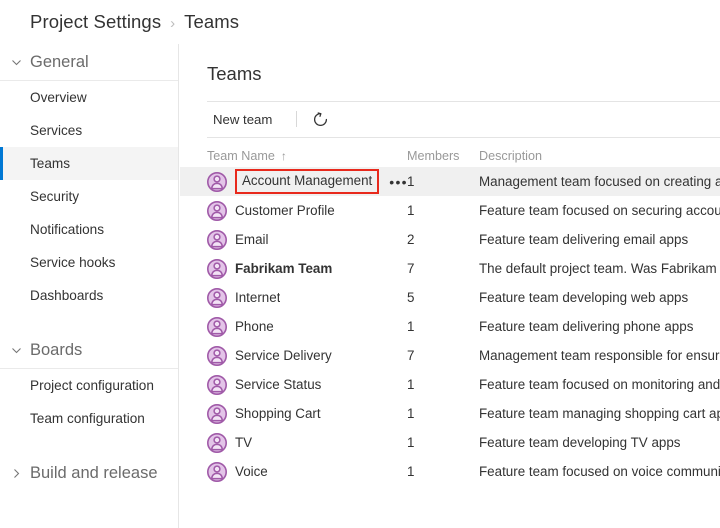  I want to click on team-name-wrapper: Service Delivery, so click(283, 355).